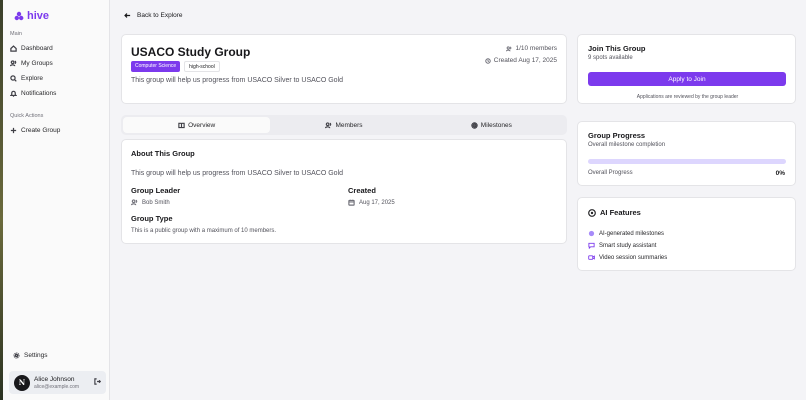 The height and width of the screenshot is (400, 806). What do you see at coordinates (377, 202) in the screenshot?
I see `created-date-text: Aug 17, 2025` at bounding box center [377, 202].